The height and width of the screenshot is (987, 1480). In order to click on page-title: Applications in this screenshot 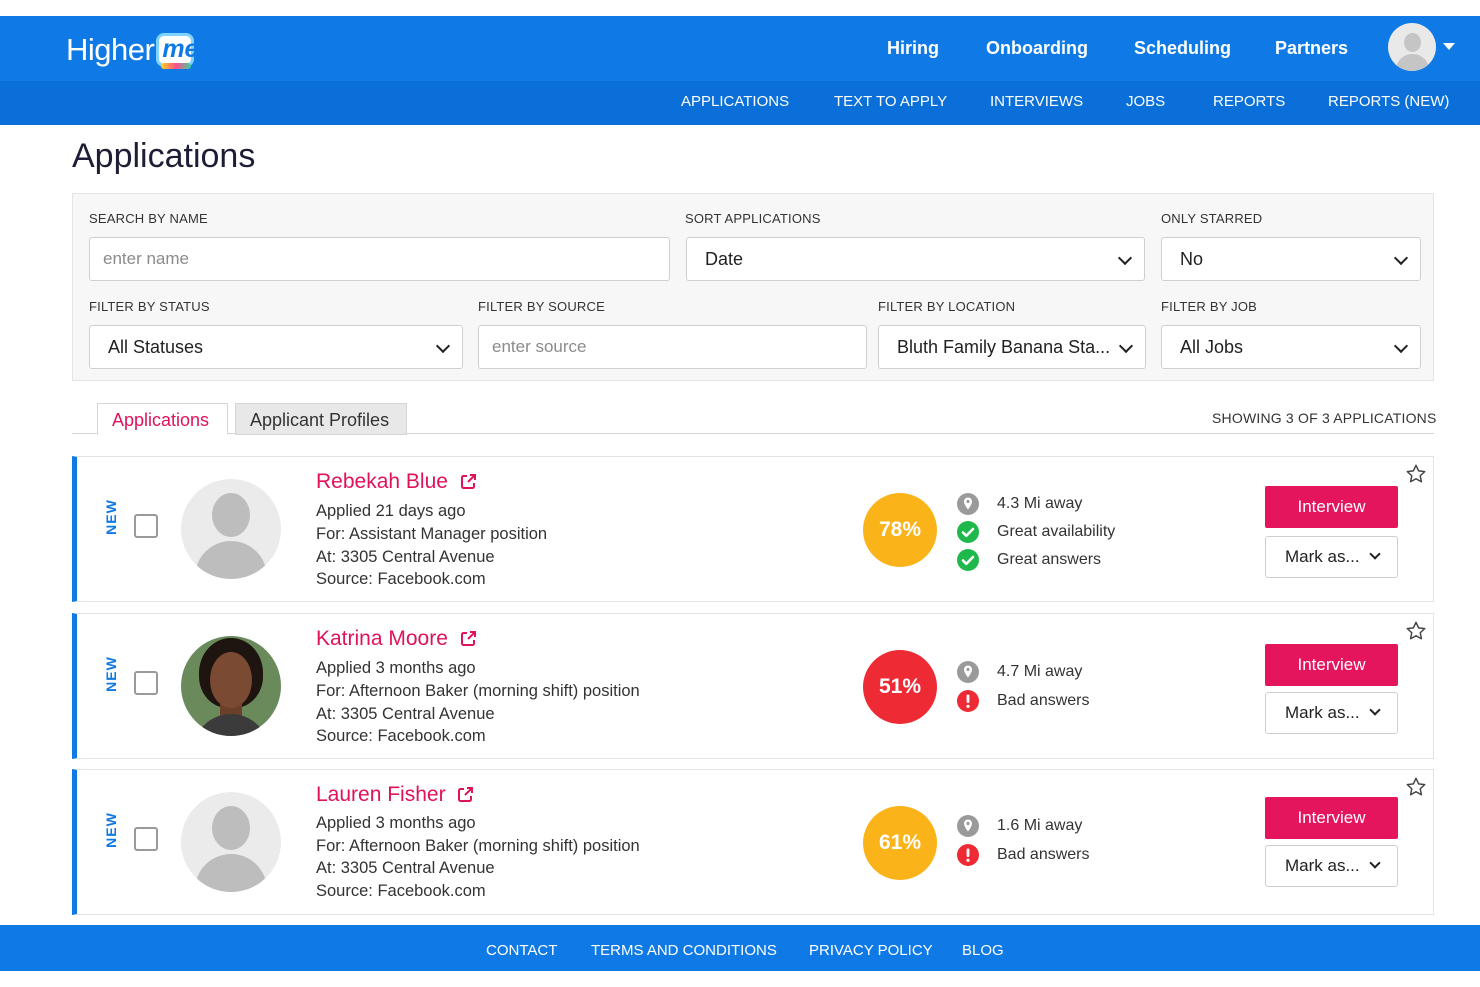, I will do `click(164, 156)`.